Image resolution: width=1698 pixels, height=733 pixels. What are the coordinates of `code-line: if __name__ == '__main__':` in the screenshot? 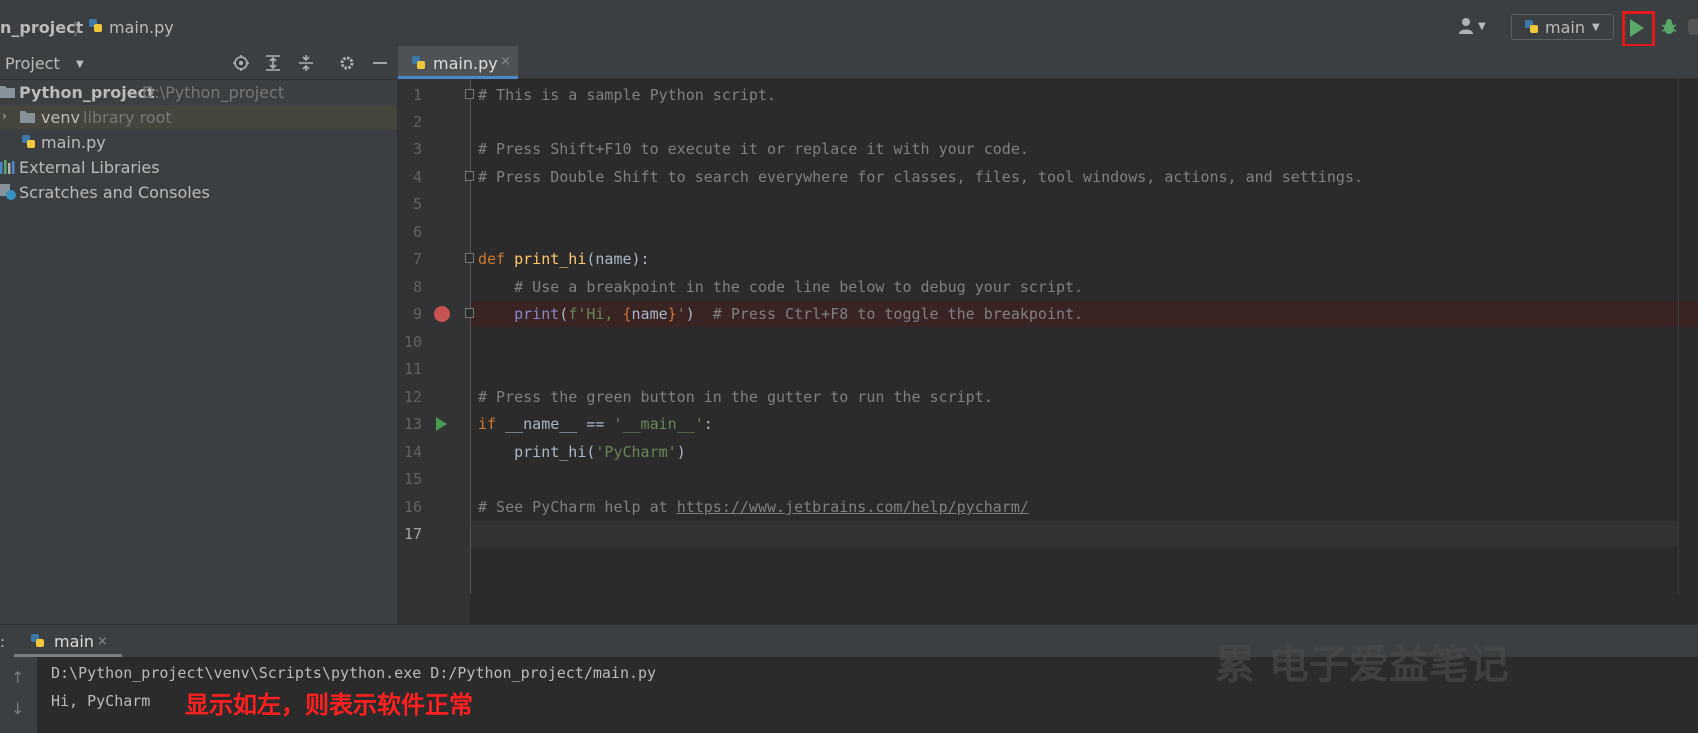 It's located at (595, 424).